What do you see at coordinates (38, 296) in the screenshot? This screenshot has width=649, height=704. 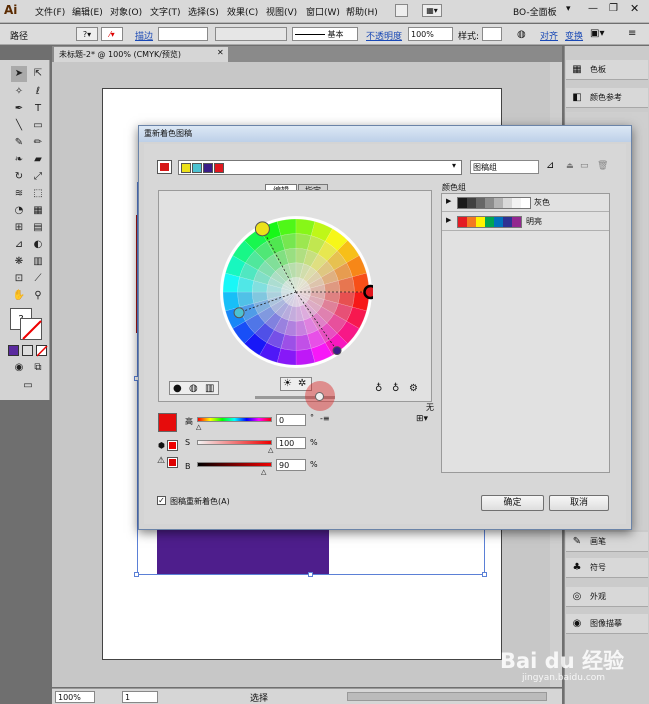 I see `zoom-tool-icon: ⚲` at bounding box center [38, 296].